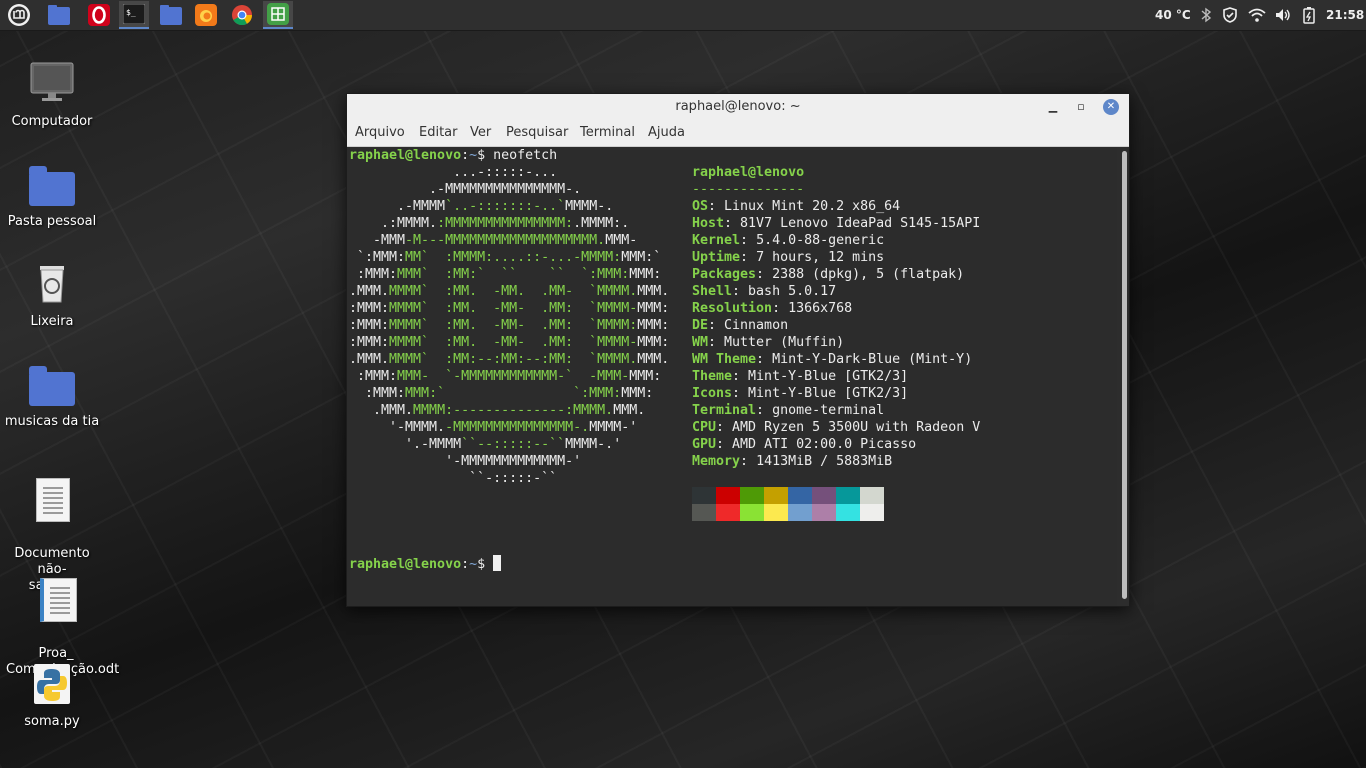 This screenshot has height=768, width=1366. What do you see at coordinates (872, 359) in the screenshot?
I see `info-value: Mint-Y-Dark-Blue (Mint-Y)` at bounding box center [872, 359].